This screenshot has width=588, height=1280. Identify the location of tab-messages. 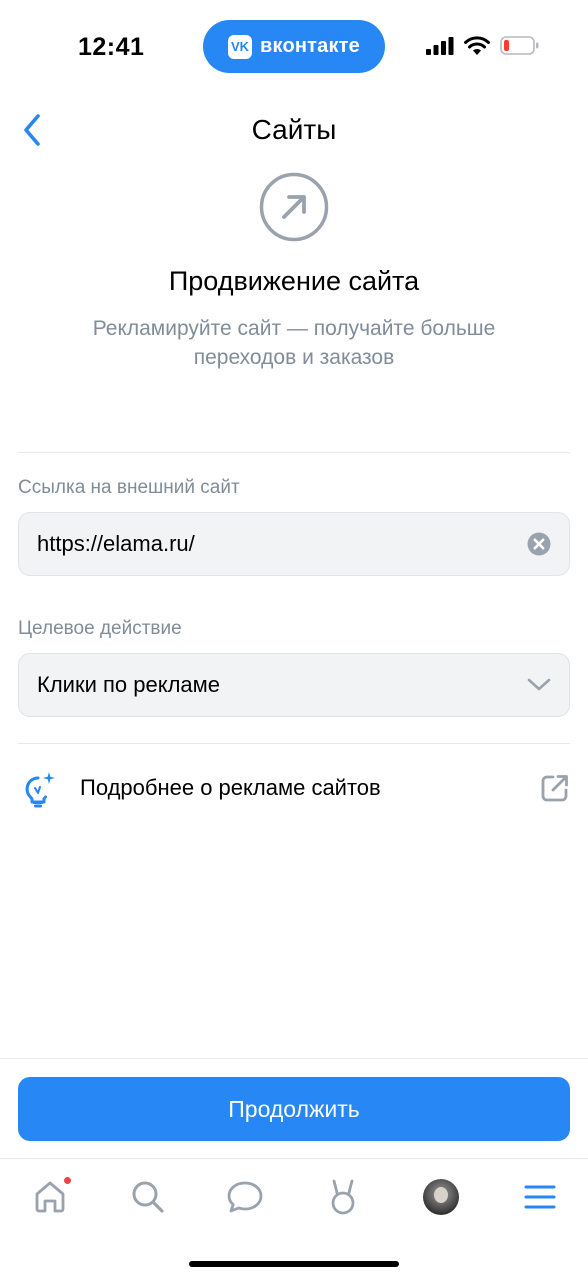
(245, 1197).